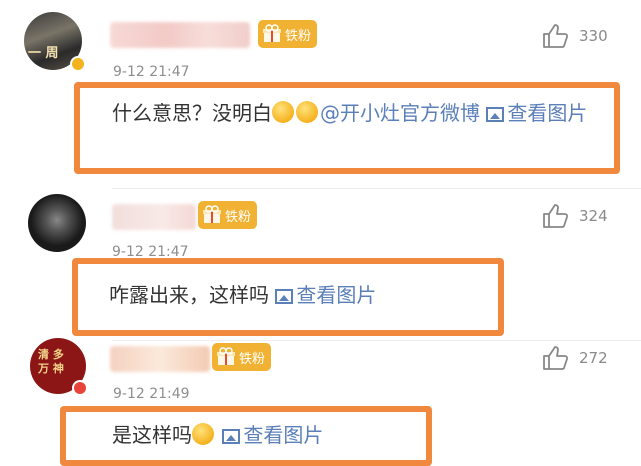  I want to click on like-button: 324, so click(574, 216).